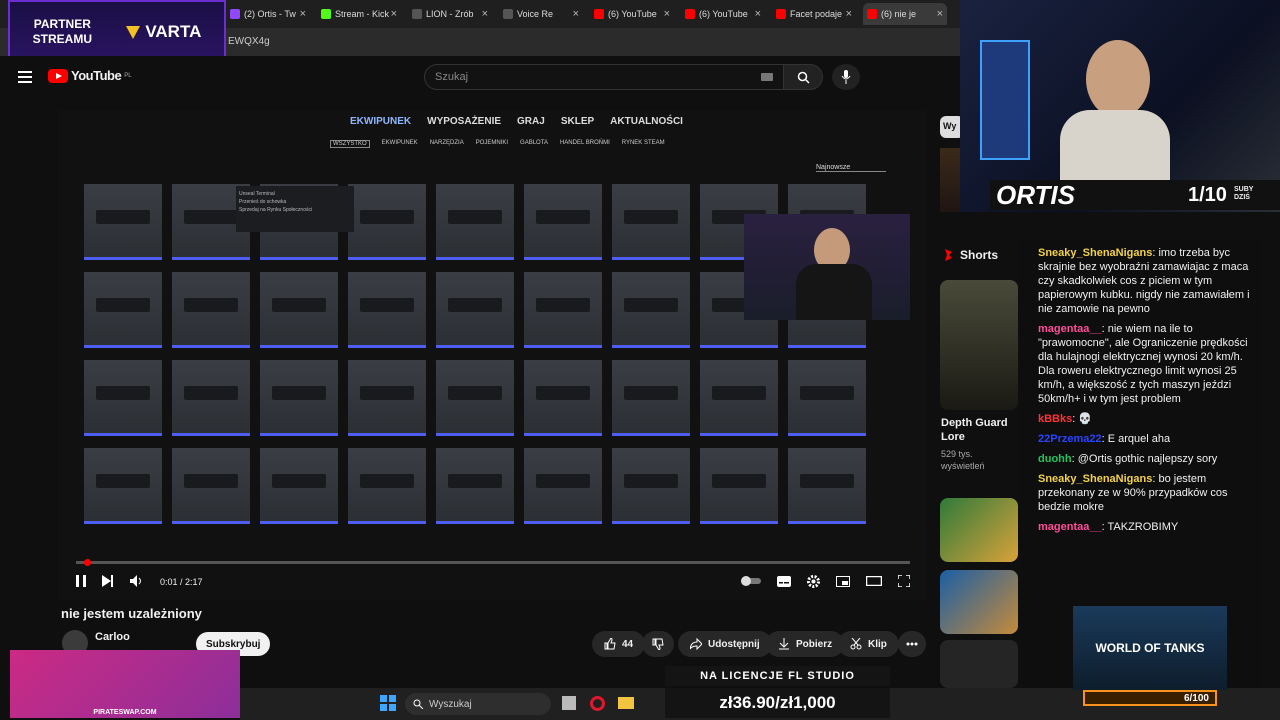 The height and width of the screenshot is (720, 1280). What do you see at coordinates (108, 582) in the screenshot?
I see `next-icon` at bounding box center [108, 582].